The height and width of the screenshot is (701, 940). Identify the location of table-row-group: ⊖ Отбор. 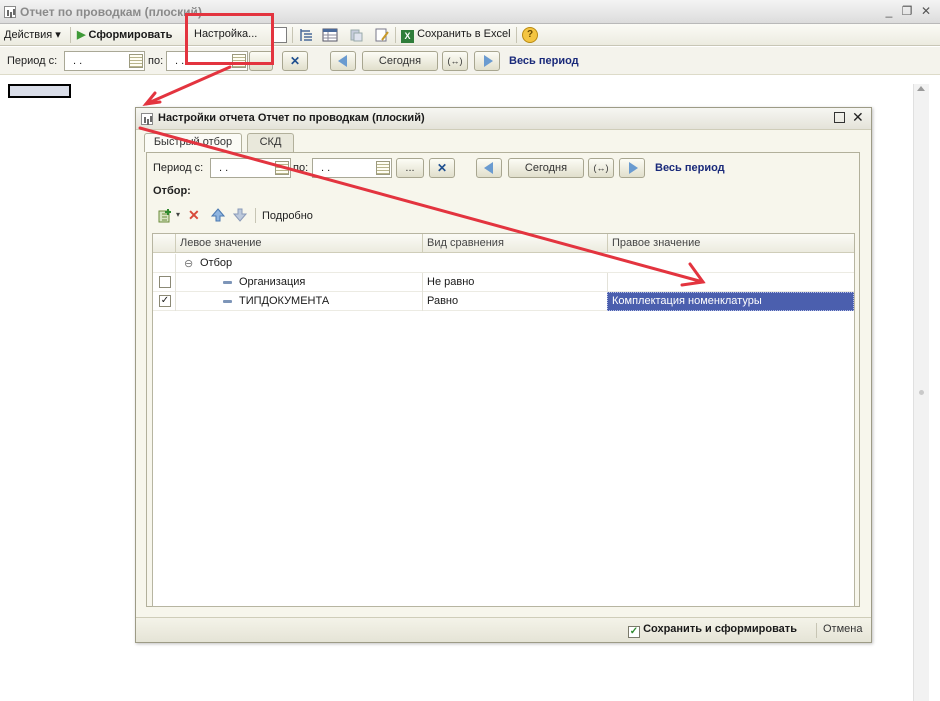
(503, 263).